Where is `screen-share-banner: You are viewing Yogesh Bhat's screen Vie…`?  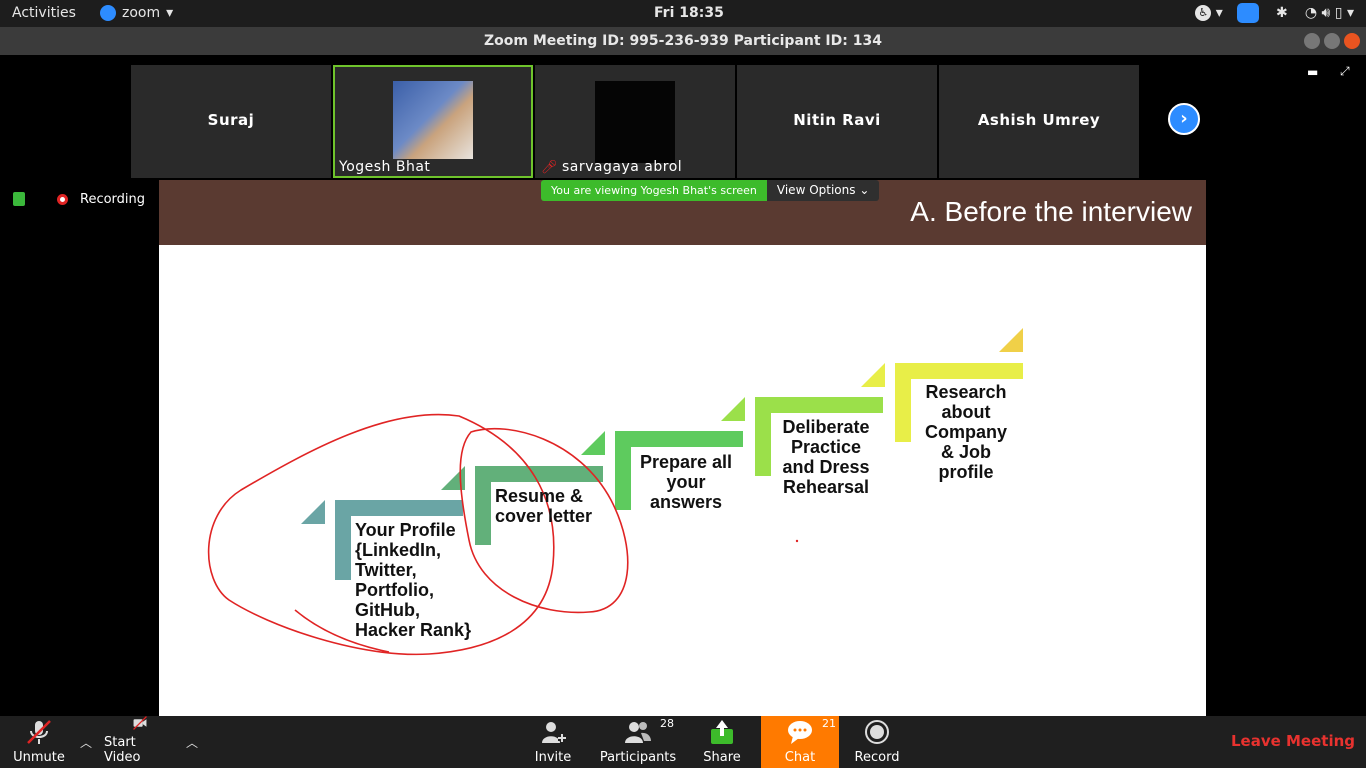 screen-share-banner: You are viewing Yogesh Bhat's screen Vie… is located at coordinates (710, 190).